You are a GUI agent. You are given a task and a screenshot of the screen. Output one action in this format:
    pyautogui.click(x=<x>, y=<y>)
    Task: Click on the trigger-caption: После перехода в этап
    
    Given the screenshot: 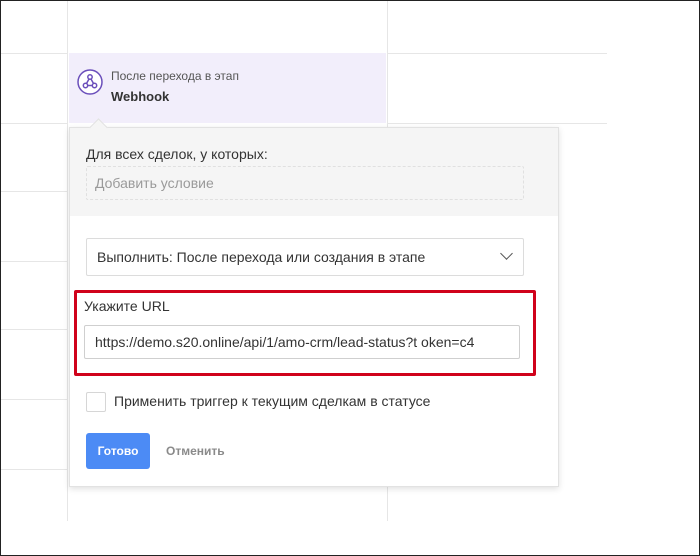 What is the action you would take?
    pyautogui.click(x=175, y=76)
    